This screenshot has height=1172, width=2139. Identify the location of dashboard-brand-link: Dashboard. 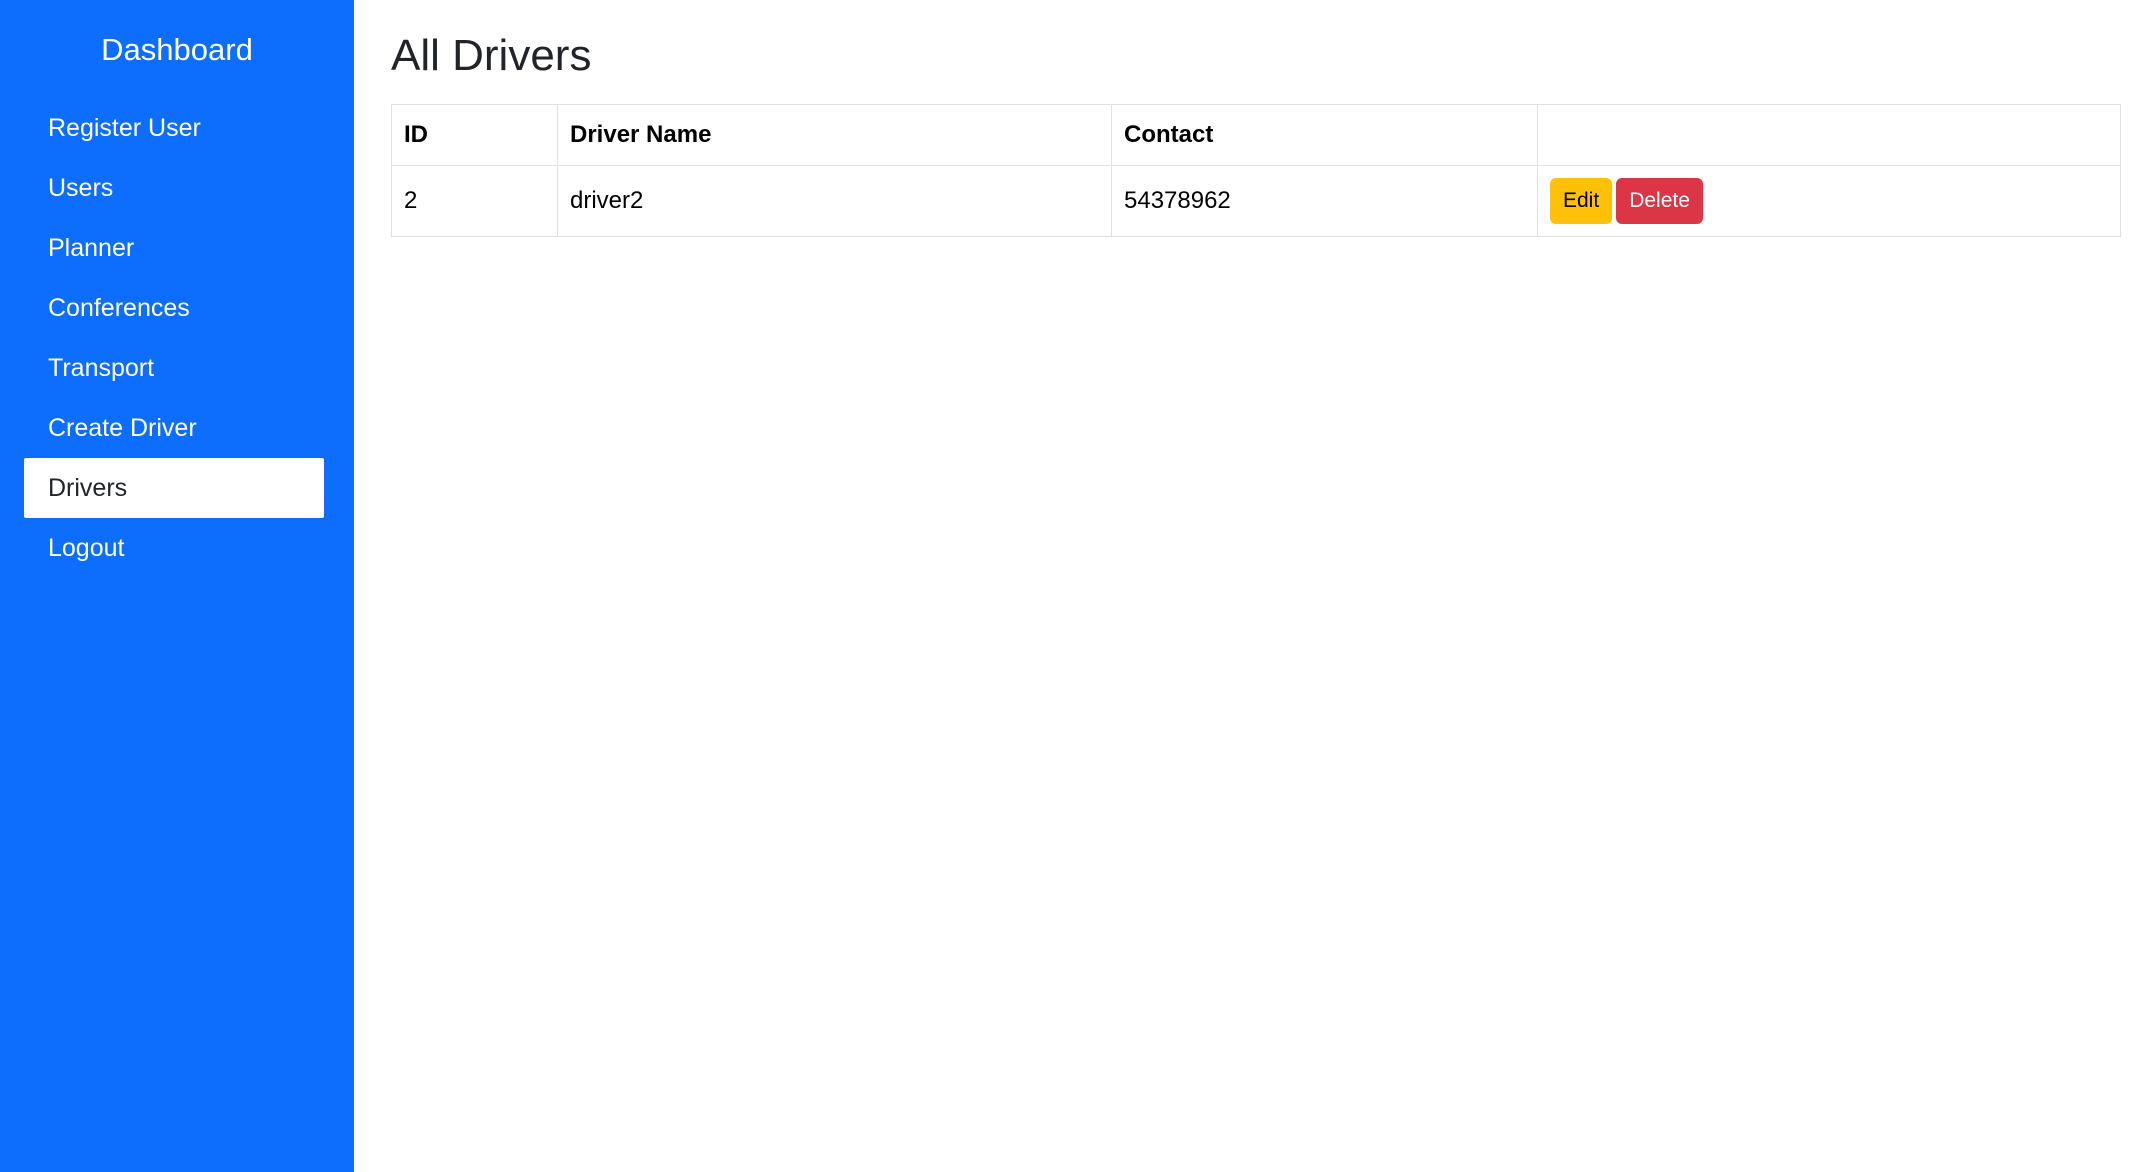
(177, 43).